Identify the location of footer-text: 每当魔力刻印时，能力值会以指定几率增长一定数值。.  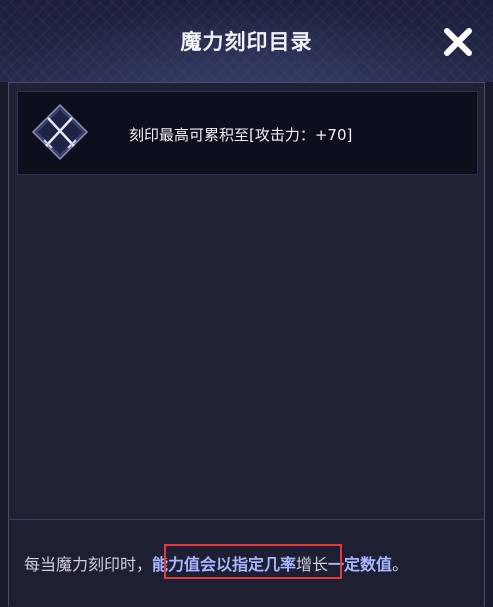
(216, 563).